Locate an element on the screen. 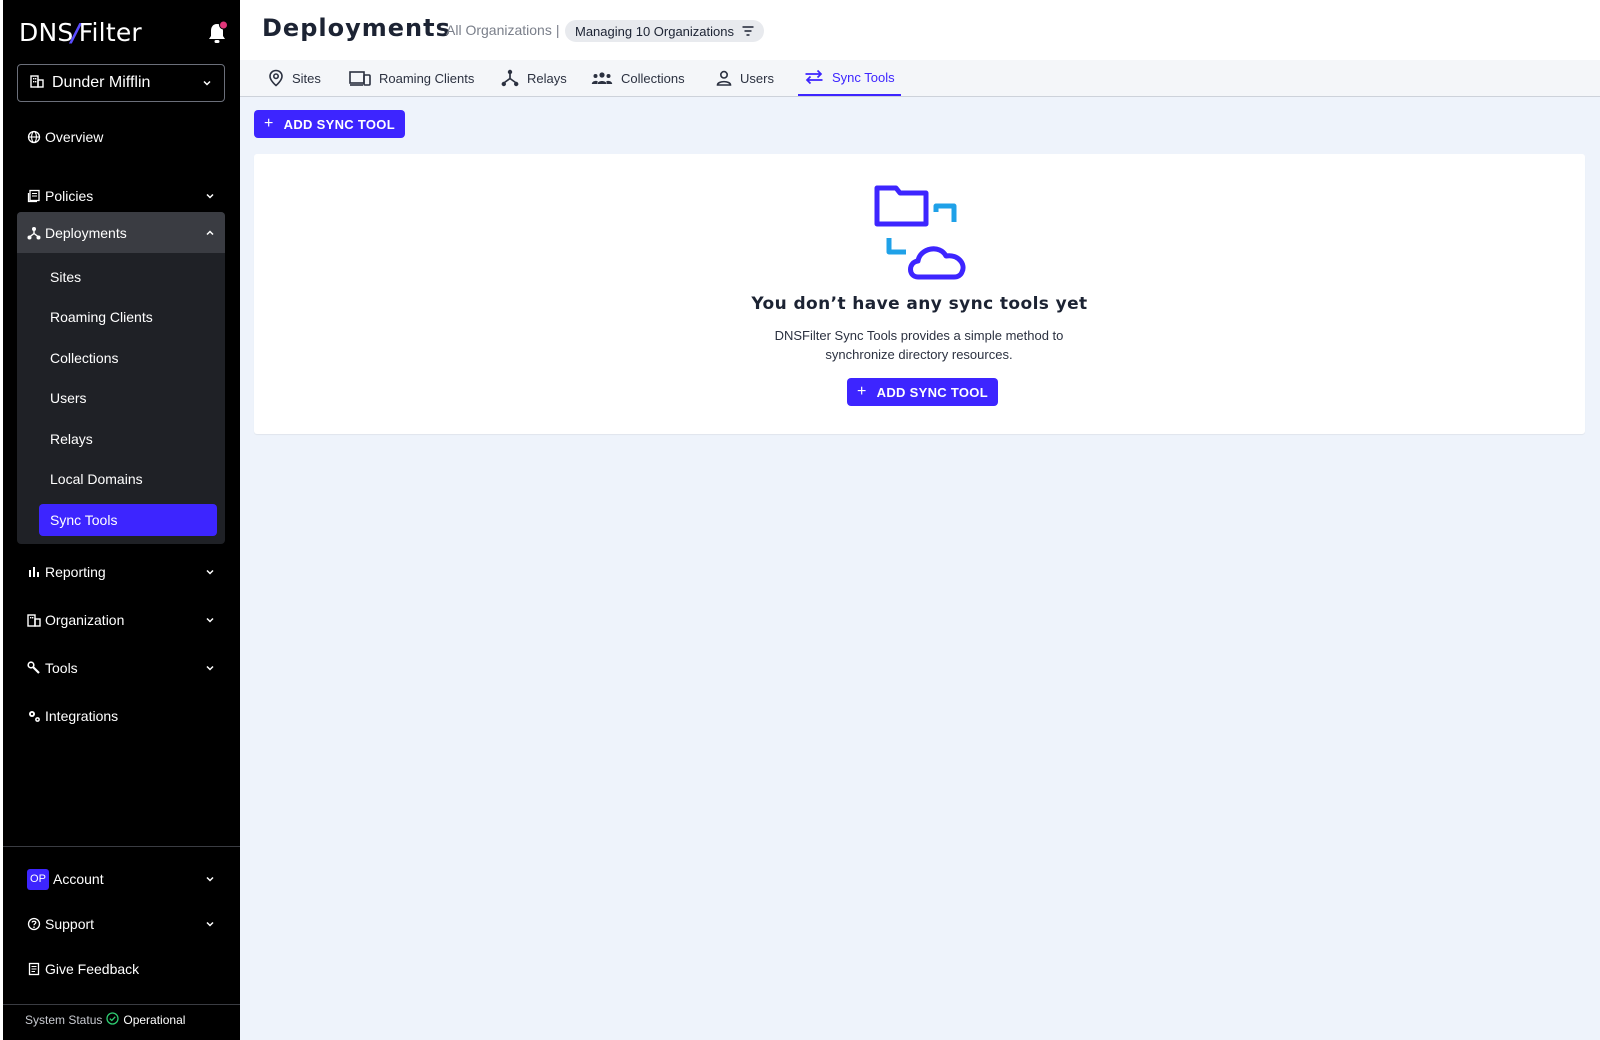 Image resolution: width=1600 pixels, height=1040 pixels. bar-chart-icon is located at coordinates (34, 572).